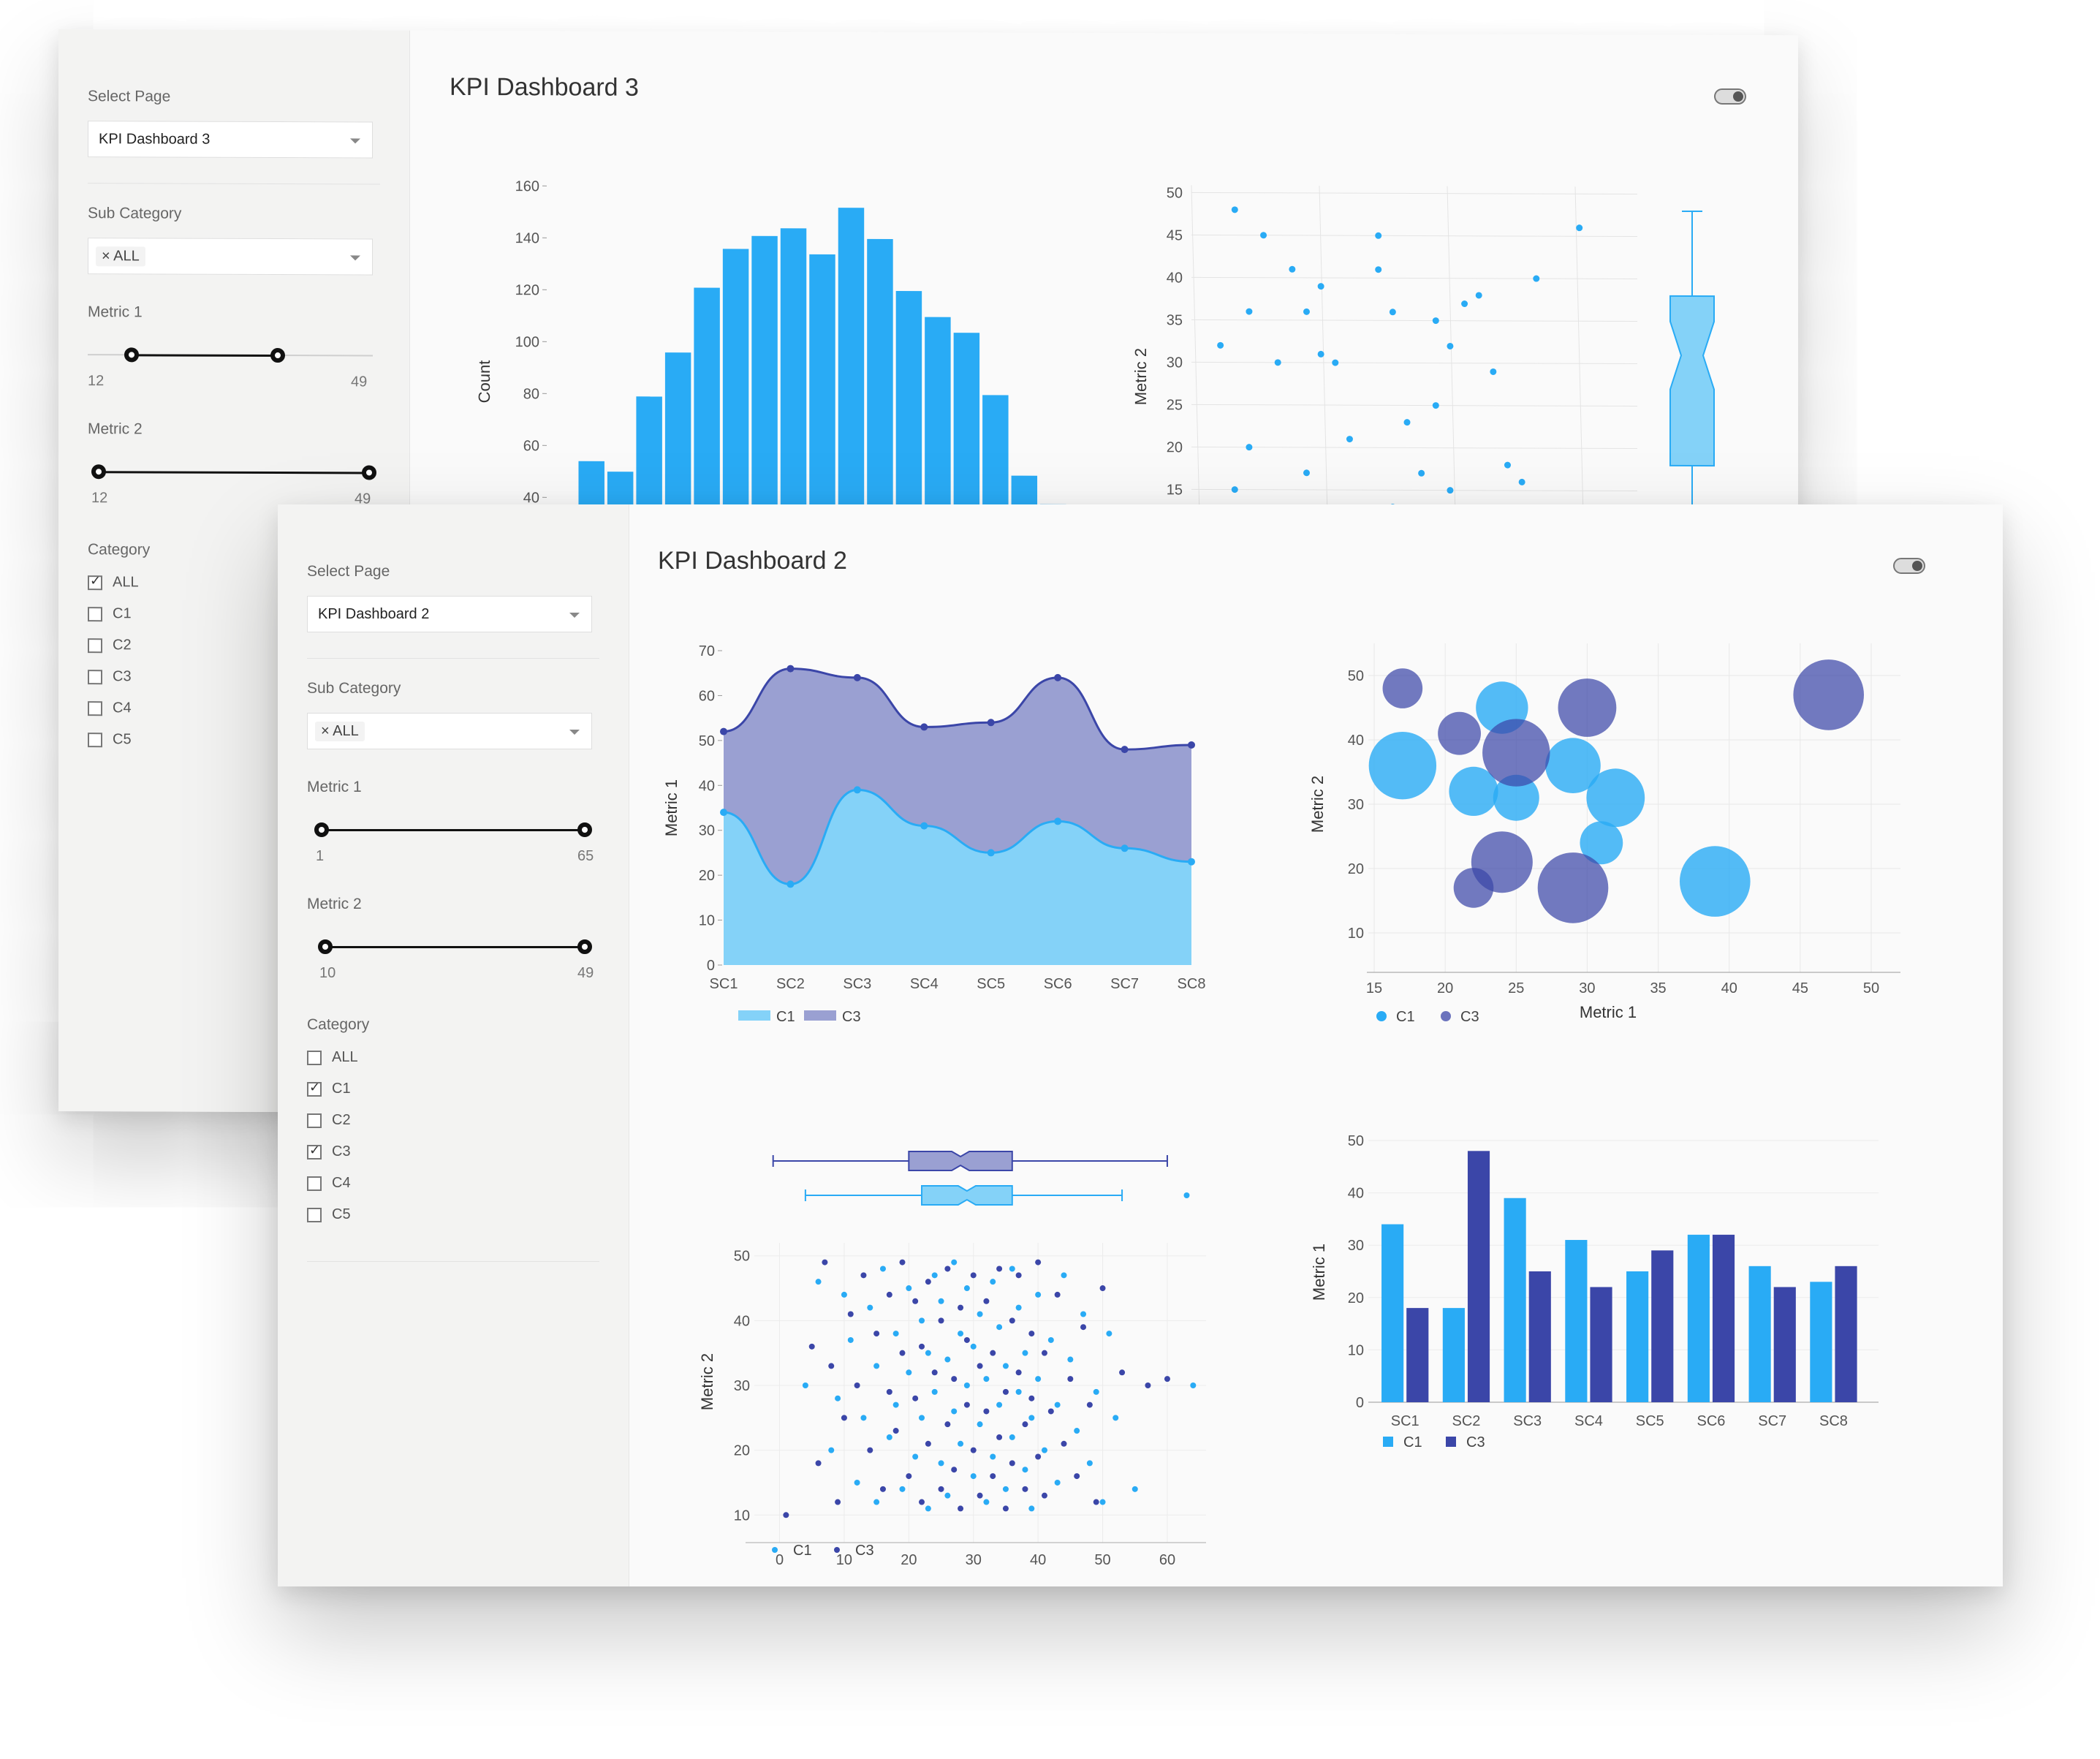 Image resolution: width=2100 pixels, height=1759 pixels. Describe the element at coordinates (334, 904) in the screenshot. I see `metric2-label: Metric 2` at that location.